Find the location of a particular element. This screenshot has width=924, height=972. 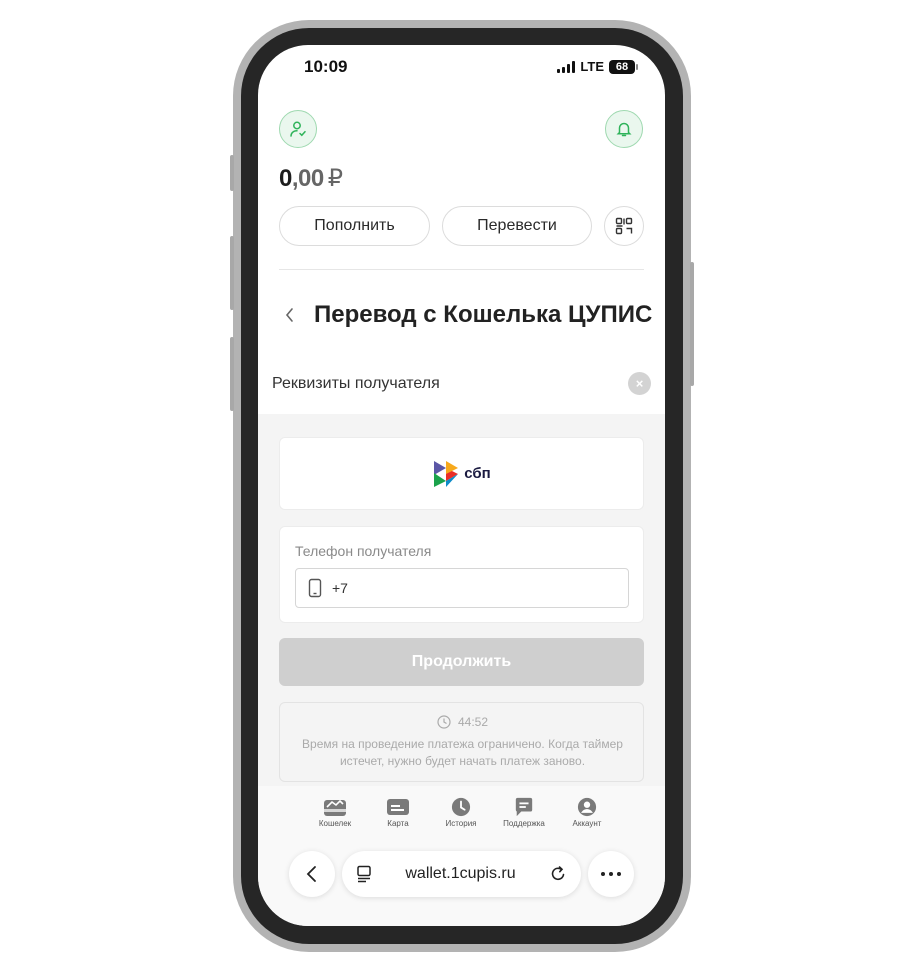

browser-more-button is located at coordinates (611, 874).